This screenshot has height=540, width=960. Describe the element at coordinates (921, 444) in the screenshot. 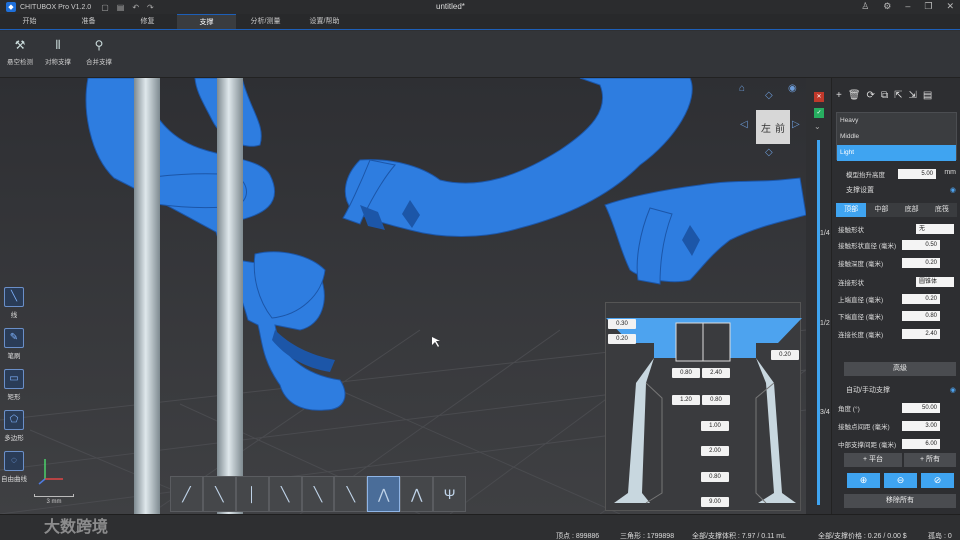

I see `mid-spacing-input: 6.00` at that location.